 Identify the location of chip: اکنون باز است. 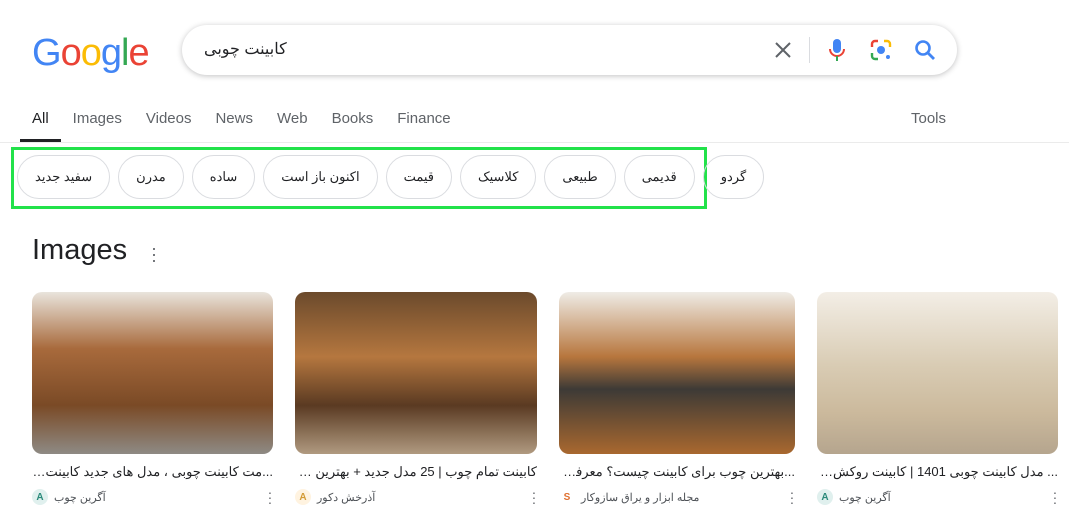
(320, 177).